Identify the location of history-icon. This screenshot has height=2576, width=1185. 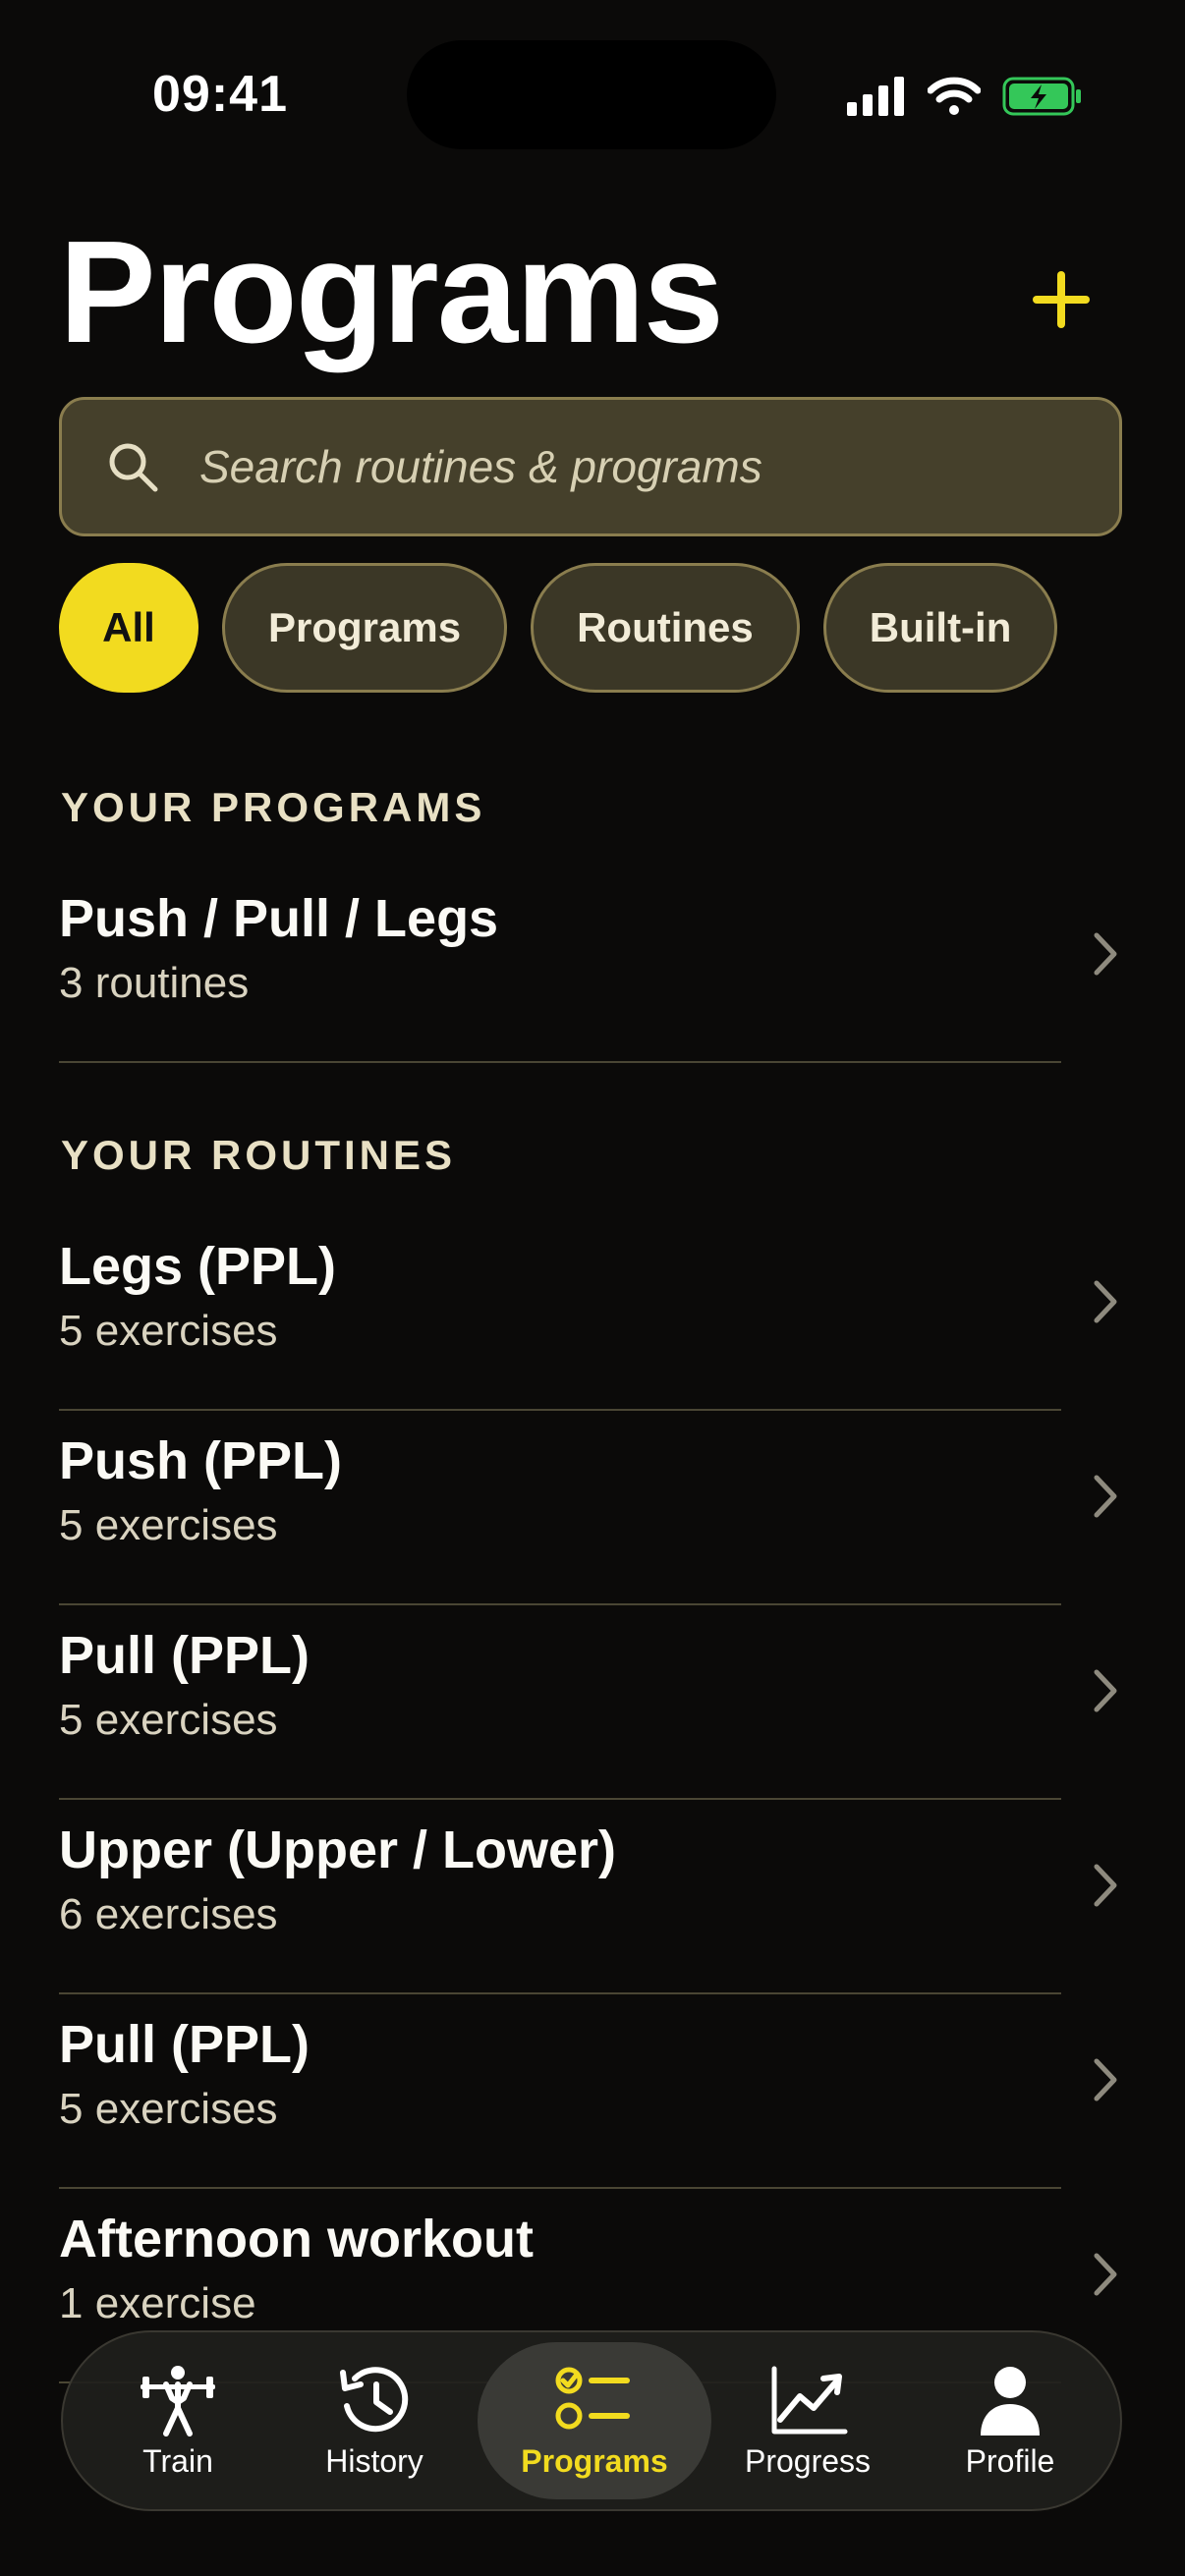
(375, 2399).